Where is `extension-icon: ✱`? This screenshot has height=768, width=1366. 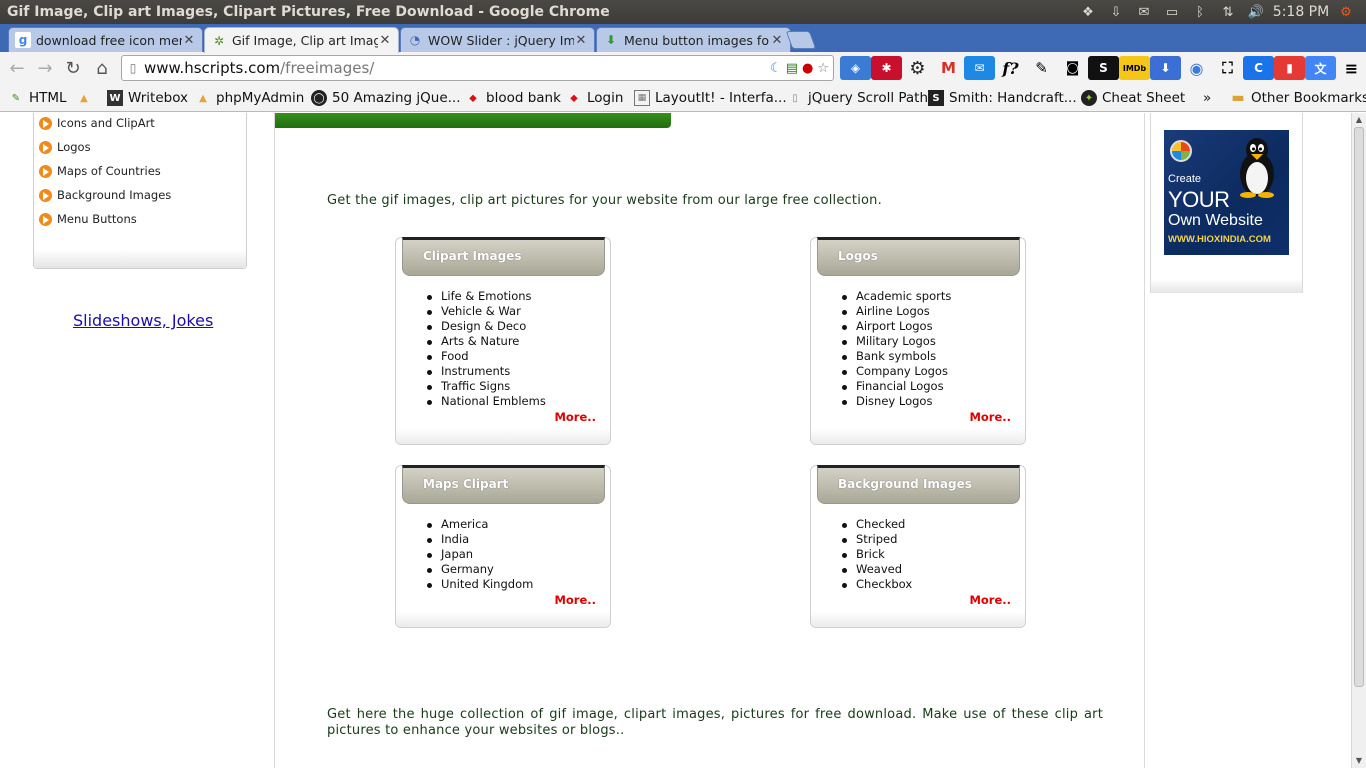
extension-icon: ✱ is located at coordinates (886, 68).